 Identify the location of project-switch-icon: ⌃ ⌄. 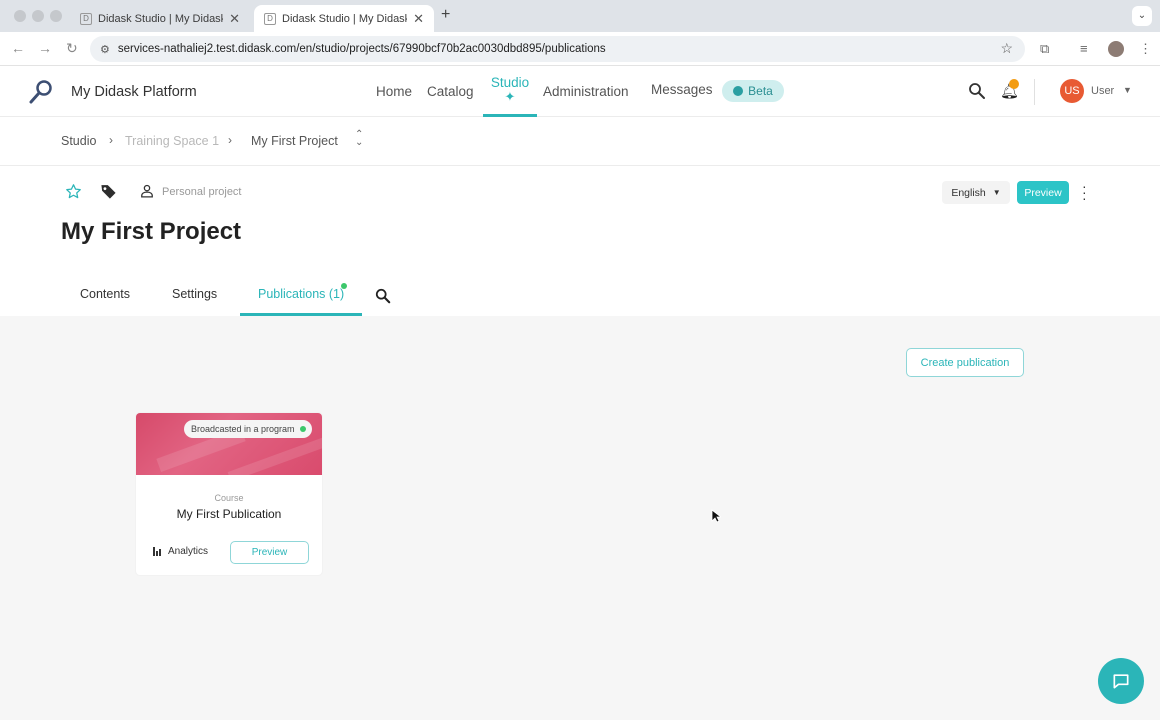
(359, 139).